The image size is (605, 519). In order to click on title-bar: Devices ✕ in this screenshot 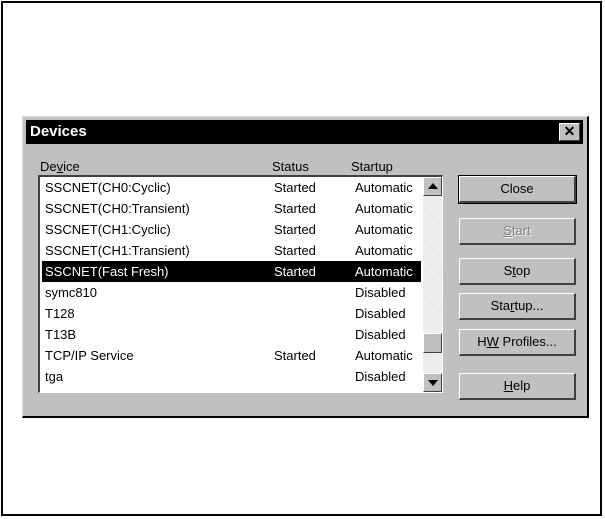, I will do `click(304, 132)`.